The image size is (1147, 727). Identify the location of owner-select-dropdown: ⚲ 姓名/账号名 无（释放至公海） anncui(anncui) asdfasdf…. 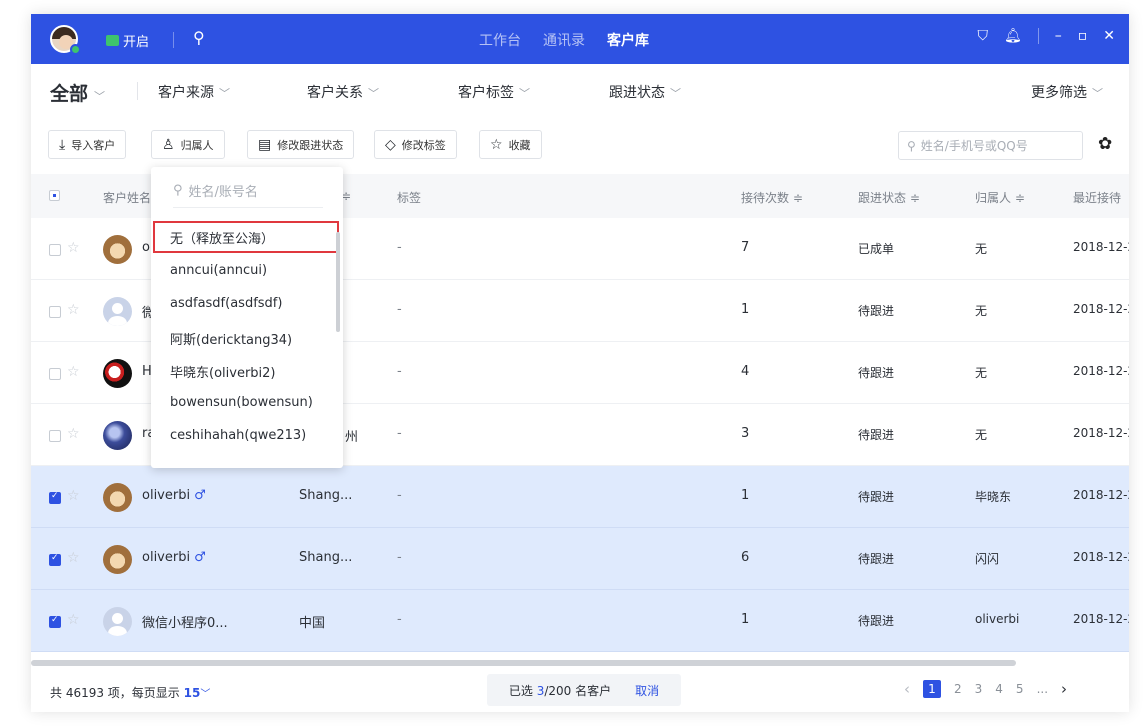
(247, 317).